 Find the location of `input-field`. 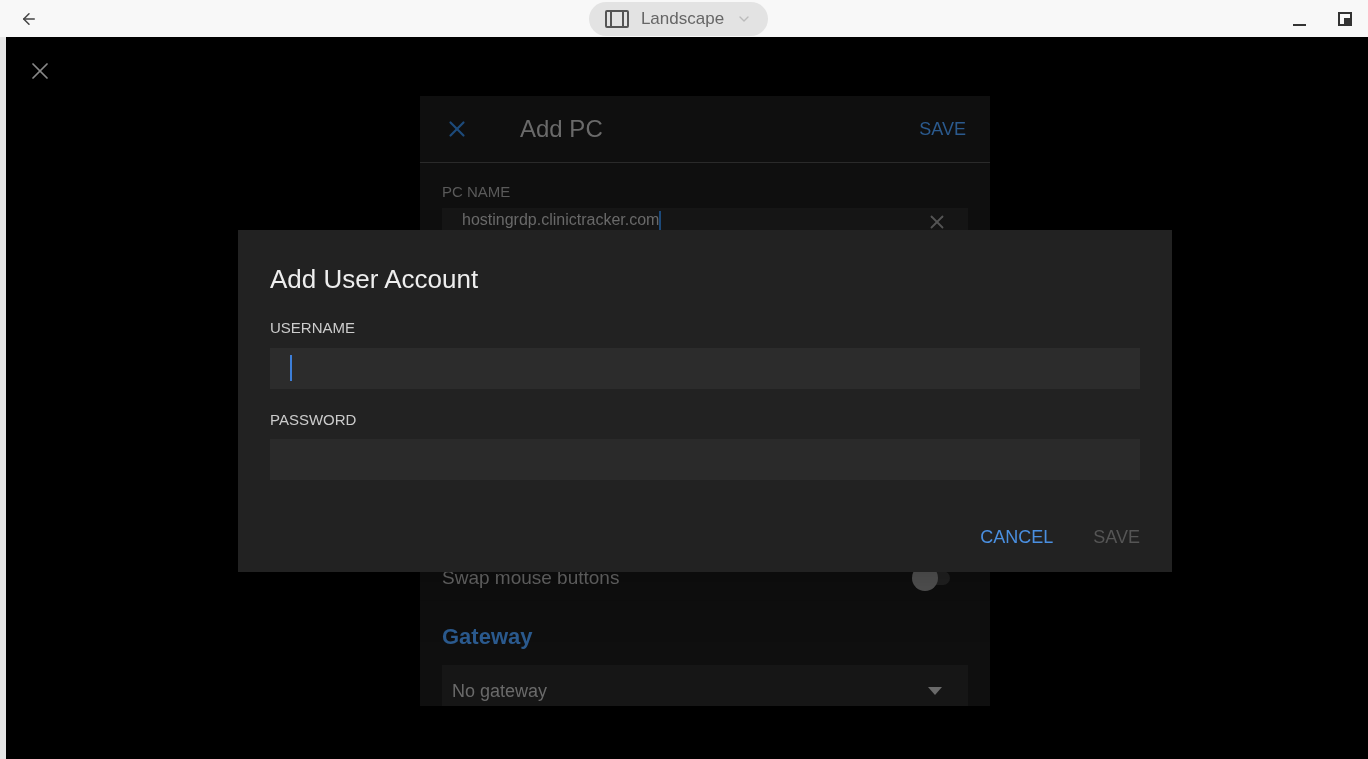

input-field is located at coordinates (705, 368).